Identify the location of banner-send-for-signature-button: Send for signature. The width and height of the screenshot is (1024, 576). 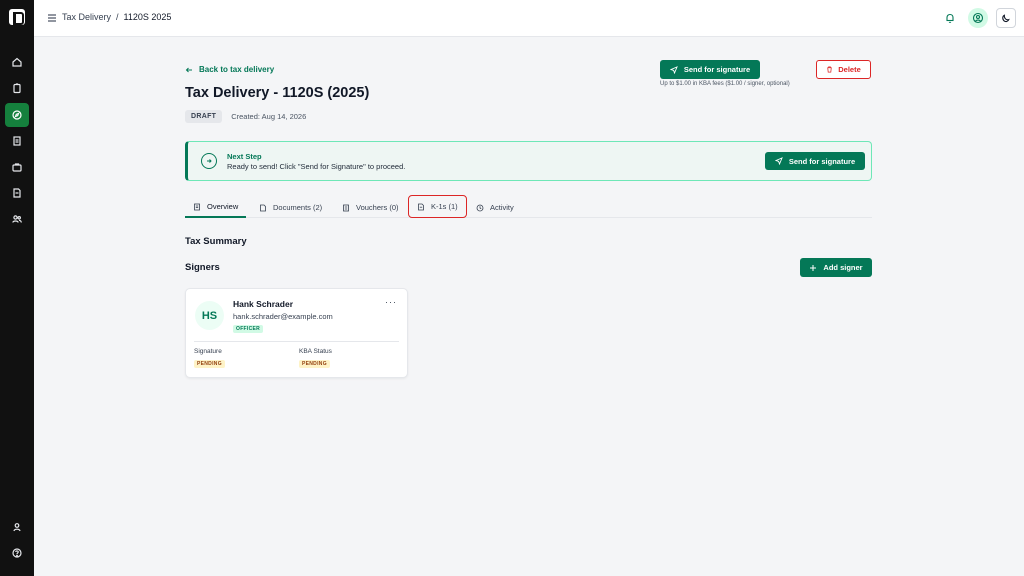
(815, 161).